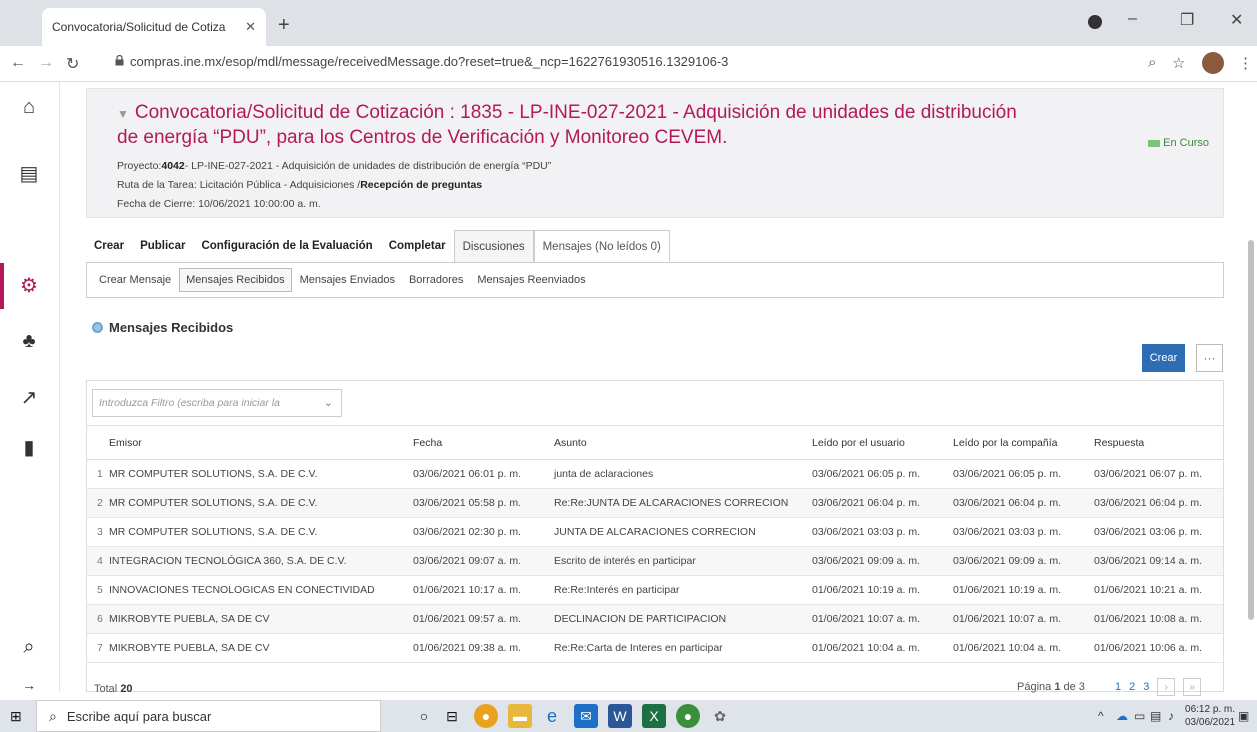 The height and width of the screenshot is (732, 1257). What do you see at coordinates (328, 402) in the screenshot?
I see `chevron-down-icon: ⌄` at bounding box center [328, 402].